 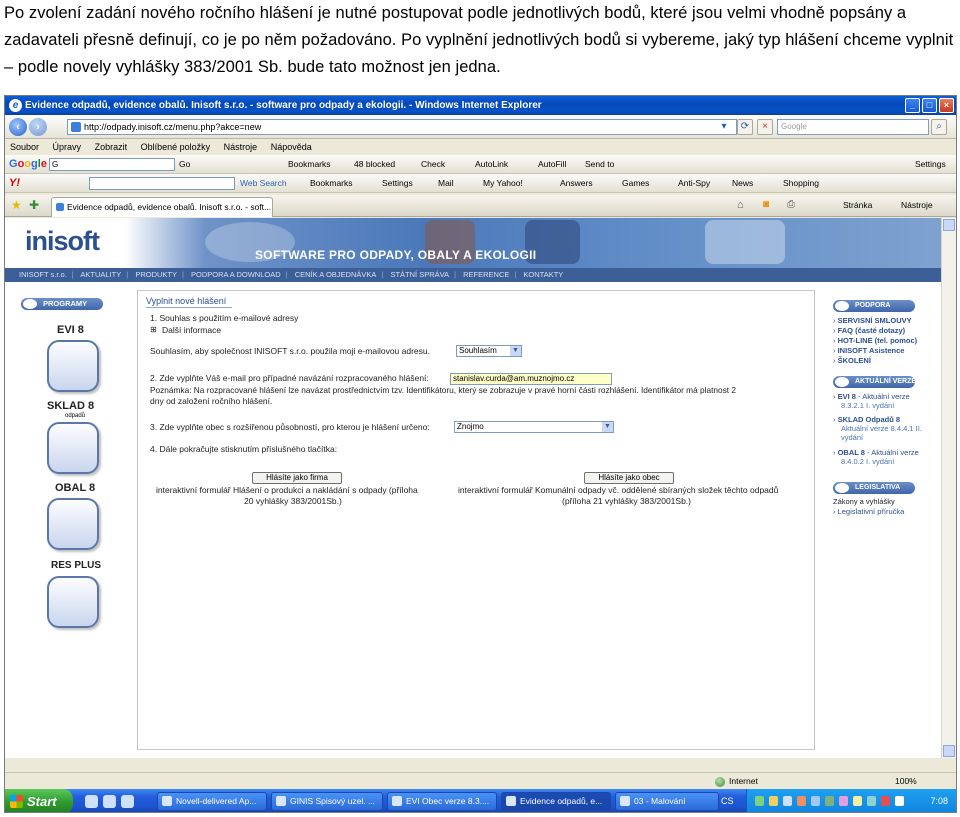 What do you see at coordinates (853, 127) in the screenshot?
I see `search-input: Google` at bounding box center [853, 127].